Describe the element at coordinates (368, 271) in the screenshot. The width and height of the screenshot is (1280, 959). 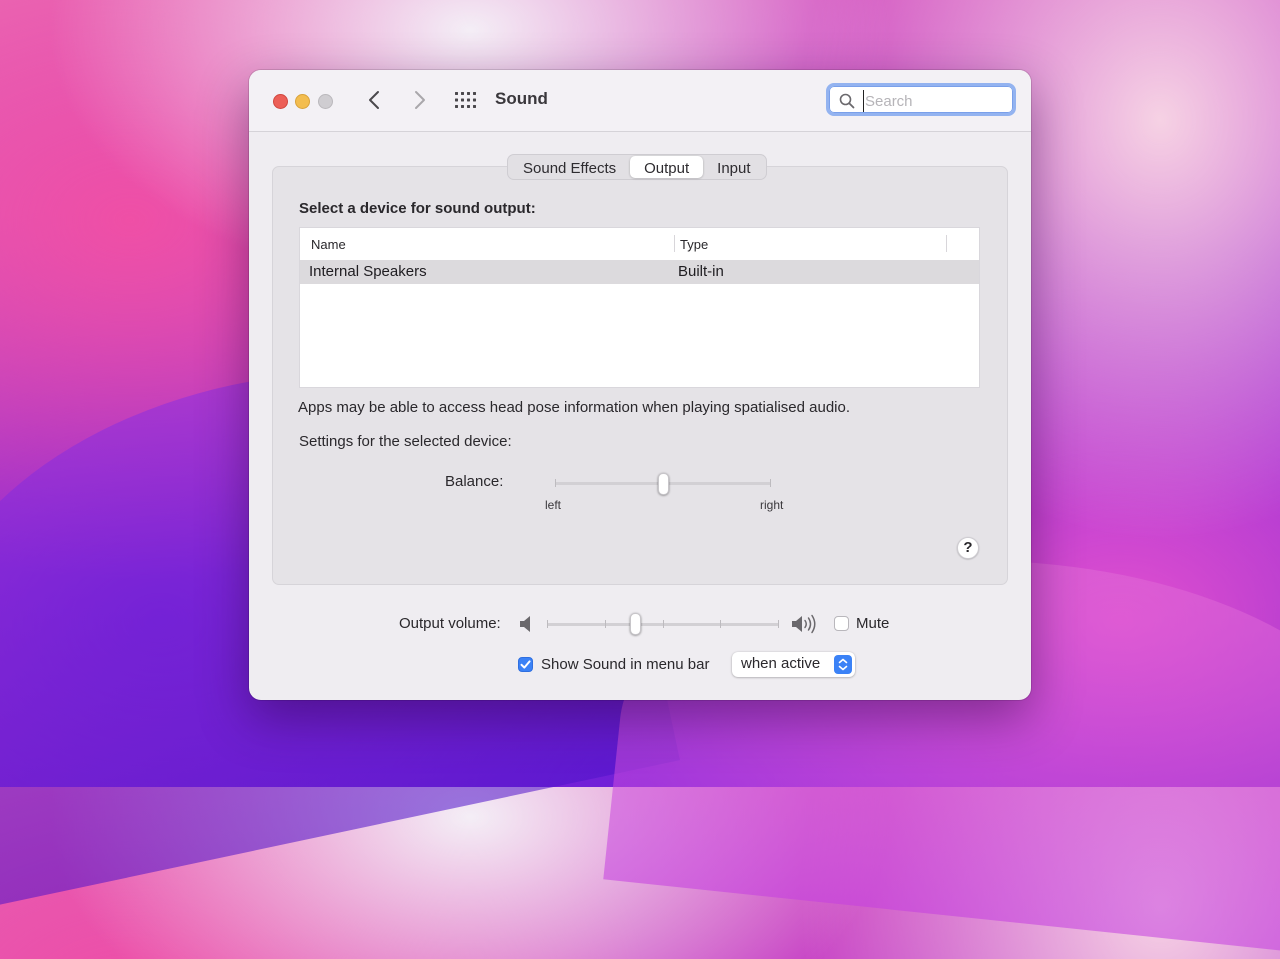
I see `device-name: Internal Speakers` at that location.